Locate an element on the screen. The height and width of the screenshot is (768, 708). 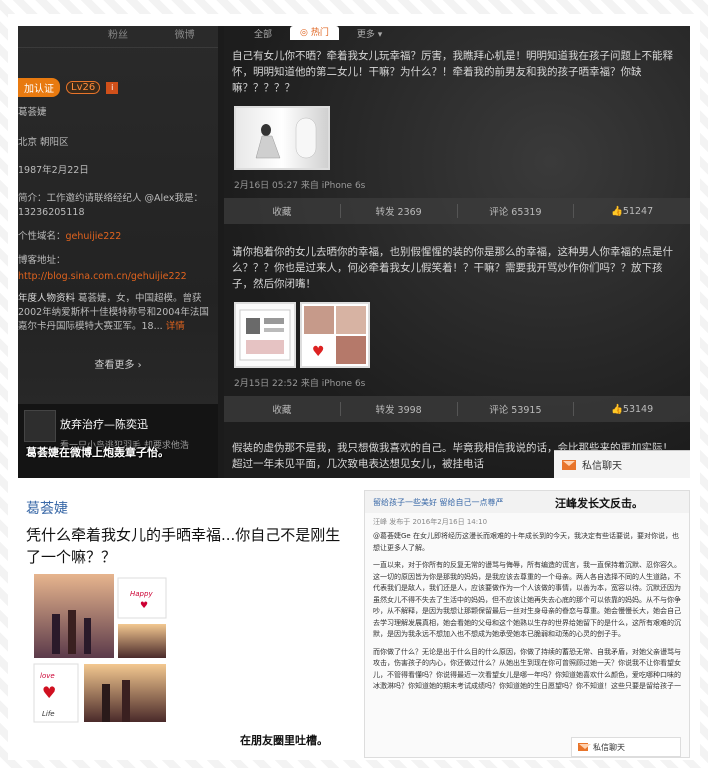
svg-text: love is located at coordinates (47, 676).